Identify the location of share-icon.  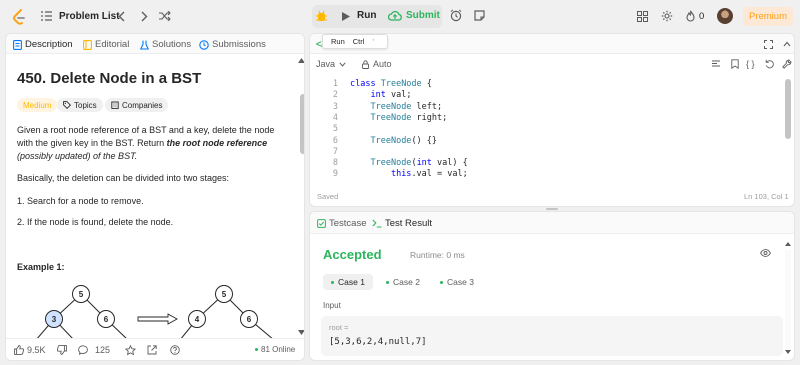
(152, 350).